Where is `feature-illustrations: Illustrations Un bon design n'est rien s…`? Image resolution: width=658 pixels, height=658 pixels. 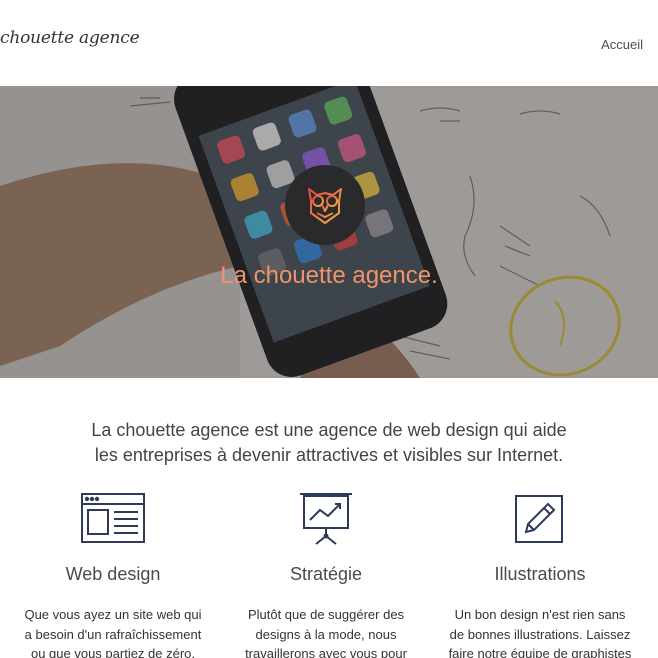 feature-illustrations: Illustrations Un bon design n'est rien s… is located at coordinates (540, 575).